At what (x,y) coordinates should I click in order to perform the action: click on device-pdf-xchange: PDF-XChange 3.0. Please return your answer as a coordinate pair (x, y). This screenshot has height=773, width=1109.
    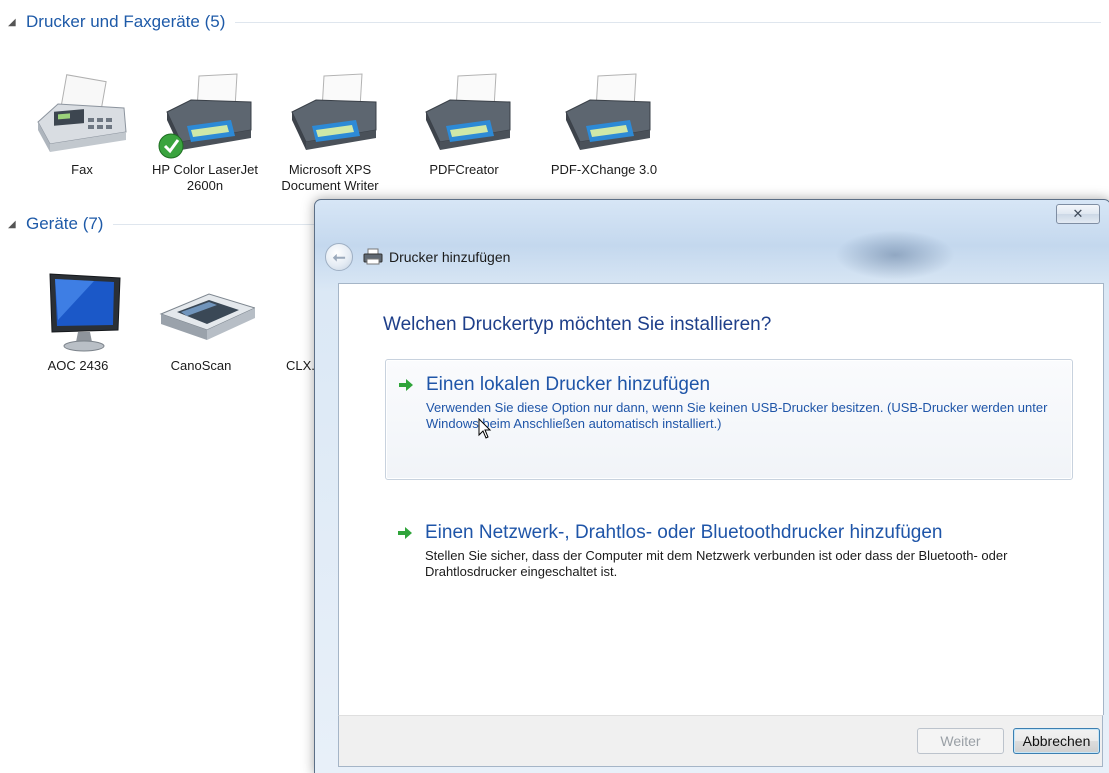
    Looking at the image, I should click on (604, 125).